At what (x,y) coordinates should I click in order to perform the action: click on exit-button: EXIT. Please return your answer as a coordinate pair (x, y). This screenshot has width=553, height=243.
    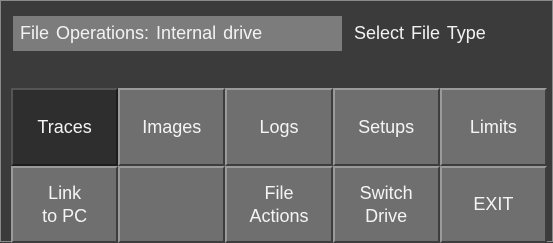
    Looking at the image, I should click on (493, 204).